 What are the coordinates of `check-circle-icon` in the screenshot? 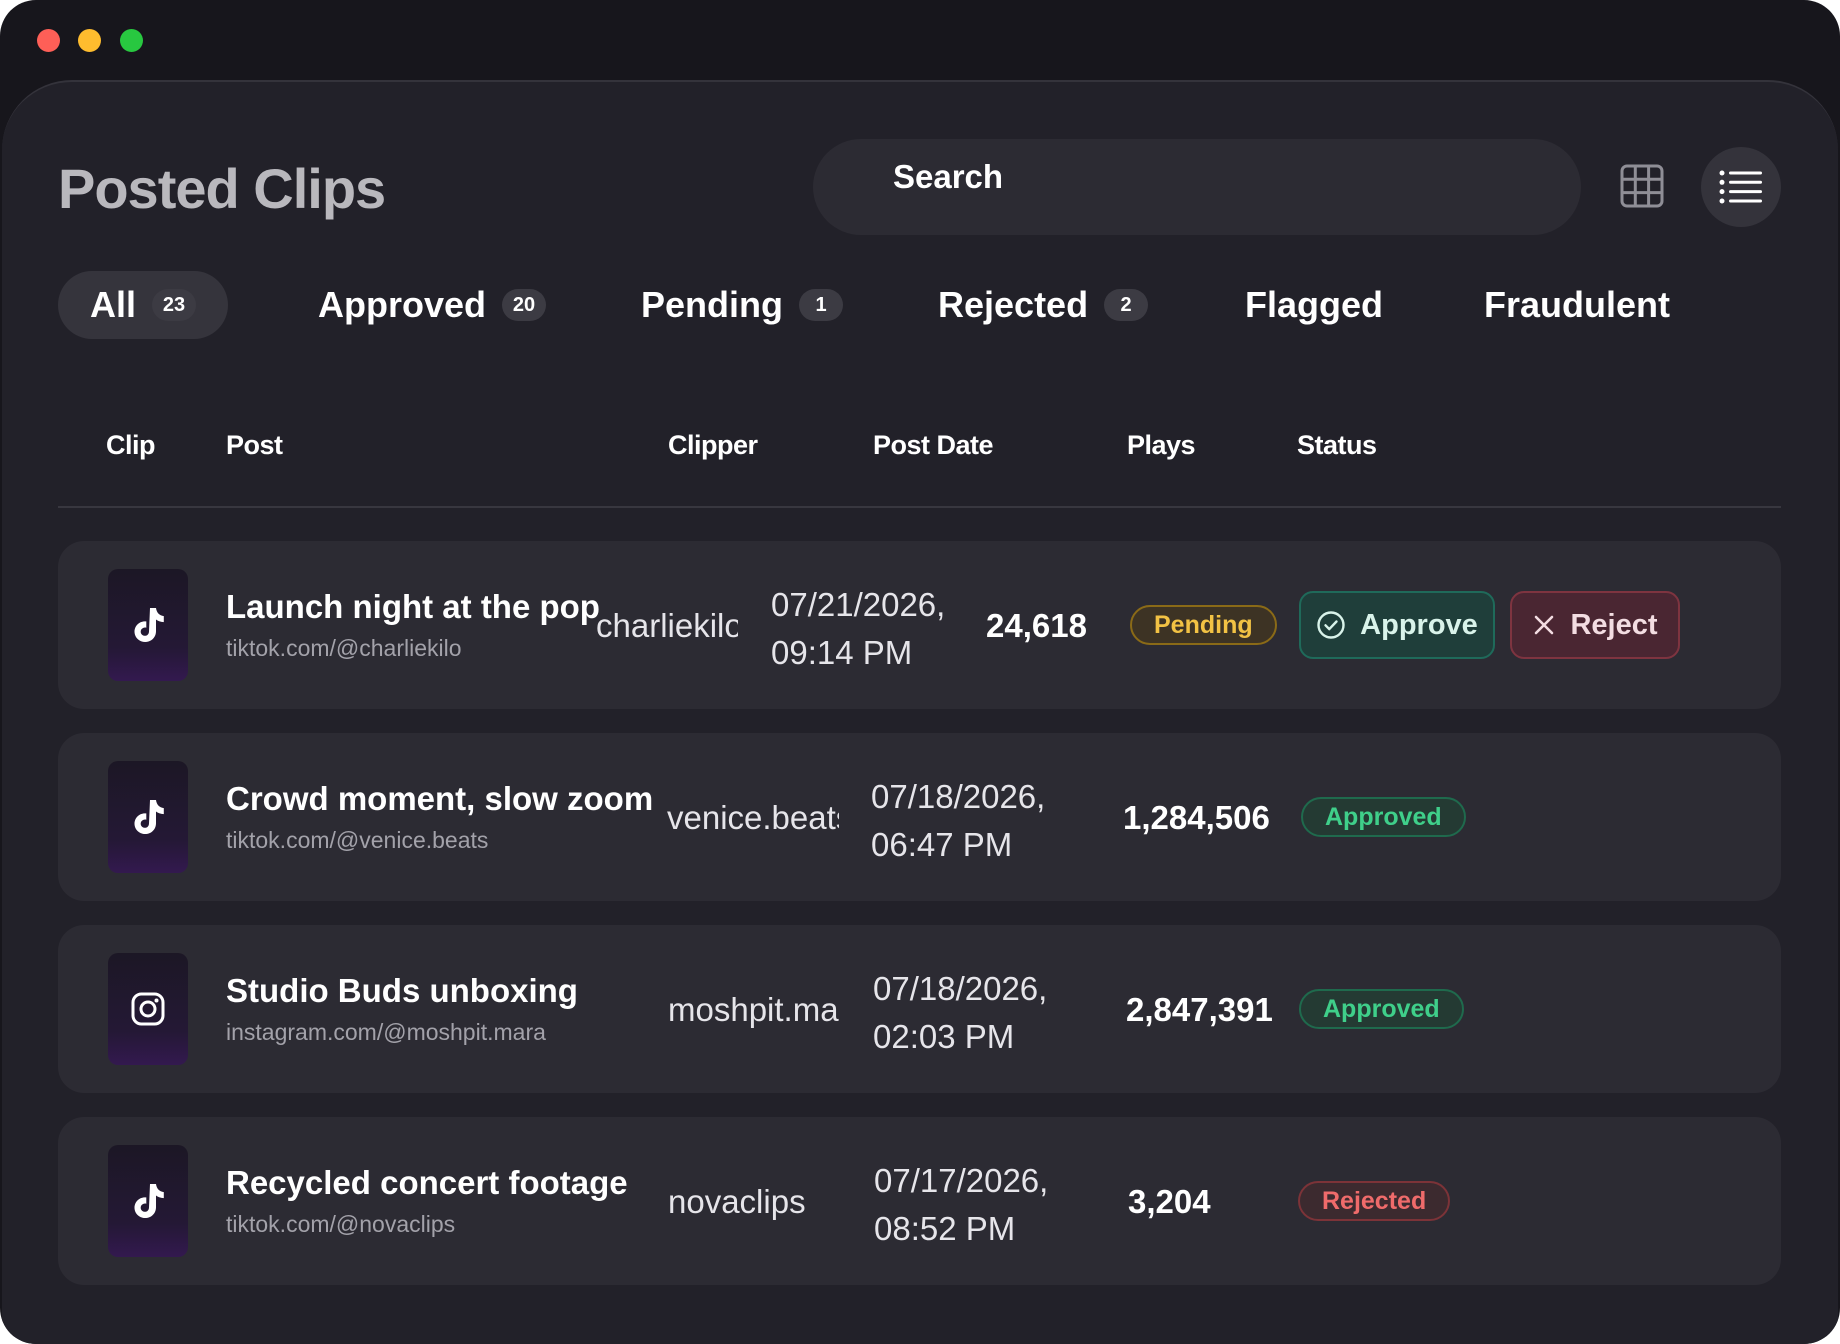 It's located at (1331, 625).